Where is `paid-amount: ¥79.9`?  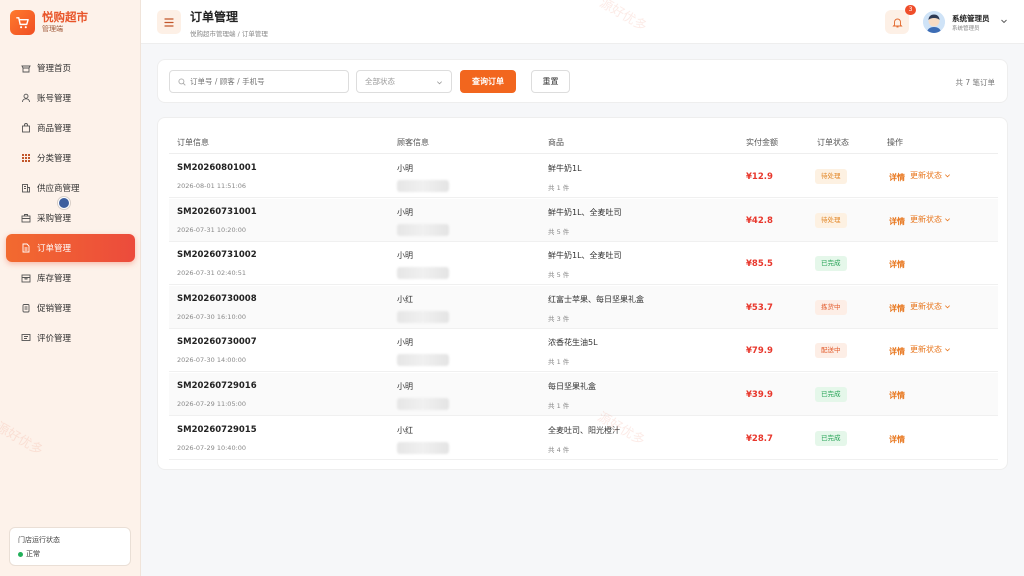
paid-amount: ¥79.9 is located at coordinates (759, 351).